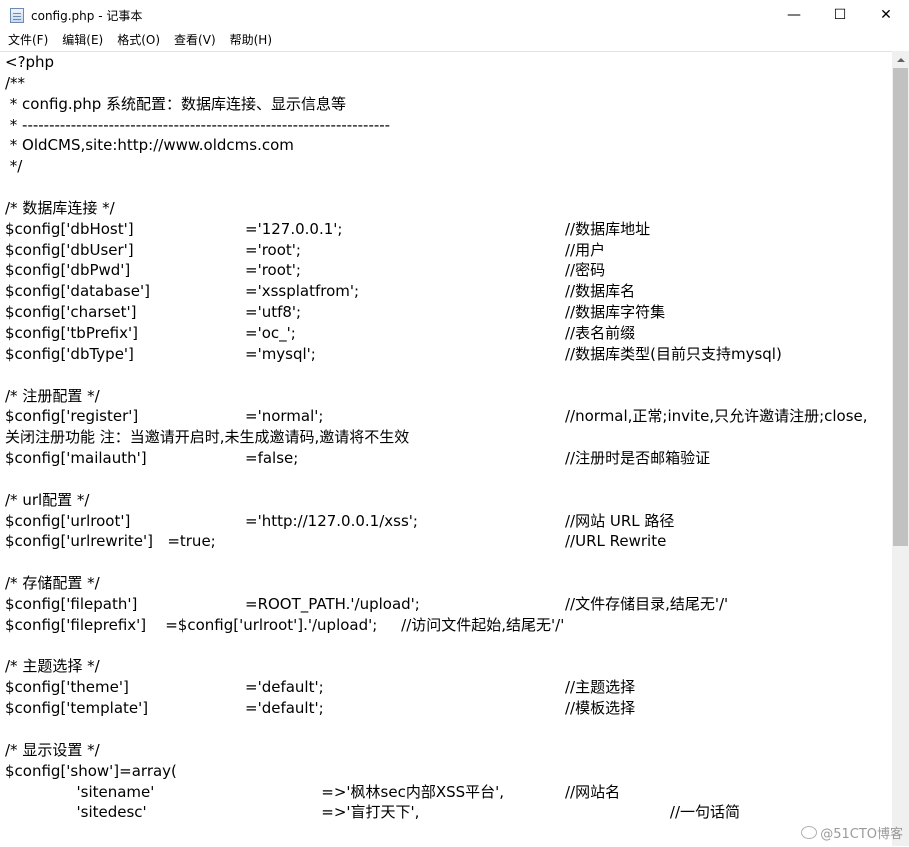 This screenshot has height=847, width=909. What do you see at coordinates (616, 541) in the screenshot?
I see `code-col-3: //URL Rewrite` at bounding box center [616, 541].